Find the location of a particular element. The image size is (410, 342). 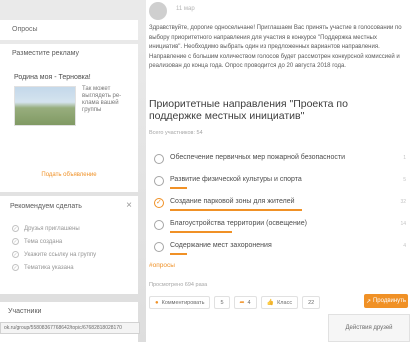

post-actions: ● Комментировать 5 ➦ 4 👍 Класс 22 is located at coordinates (235, 302).